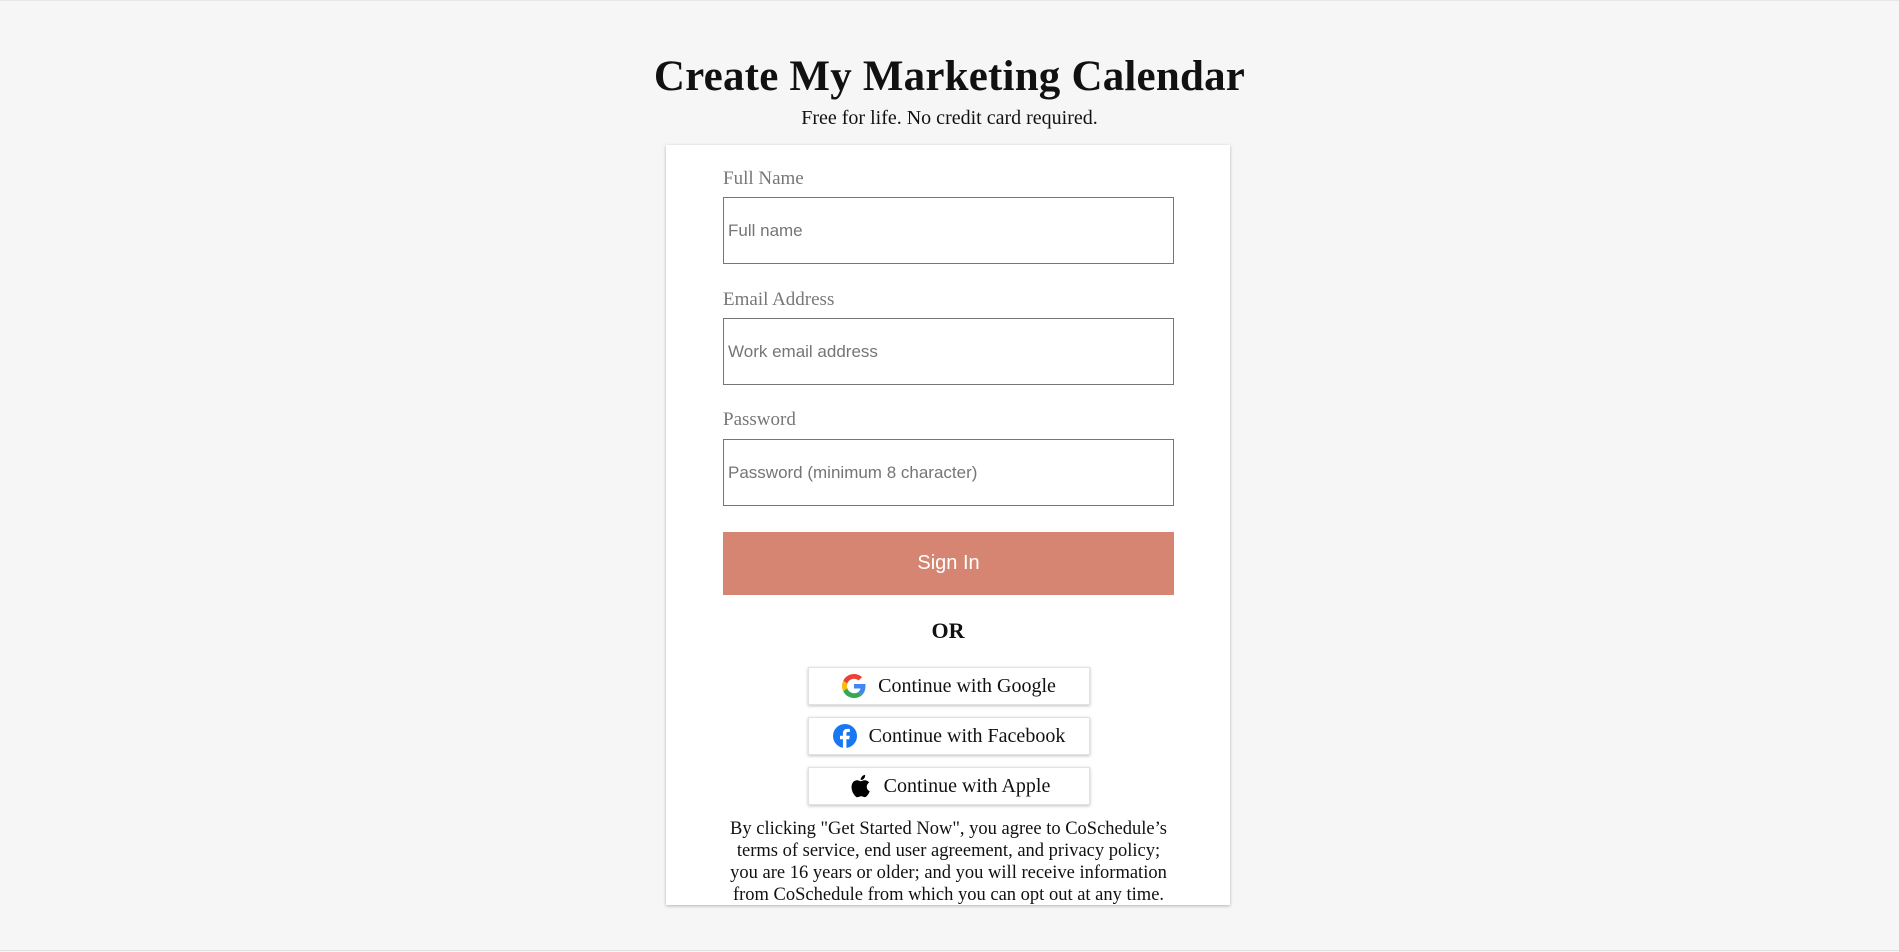  Describe the element at coordinates (949, 118) in the screenshot. I see `page-subtitle: Free for life. No credit card required.` at that location.